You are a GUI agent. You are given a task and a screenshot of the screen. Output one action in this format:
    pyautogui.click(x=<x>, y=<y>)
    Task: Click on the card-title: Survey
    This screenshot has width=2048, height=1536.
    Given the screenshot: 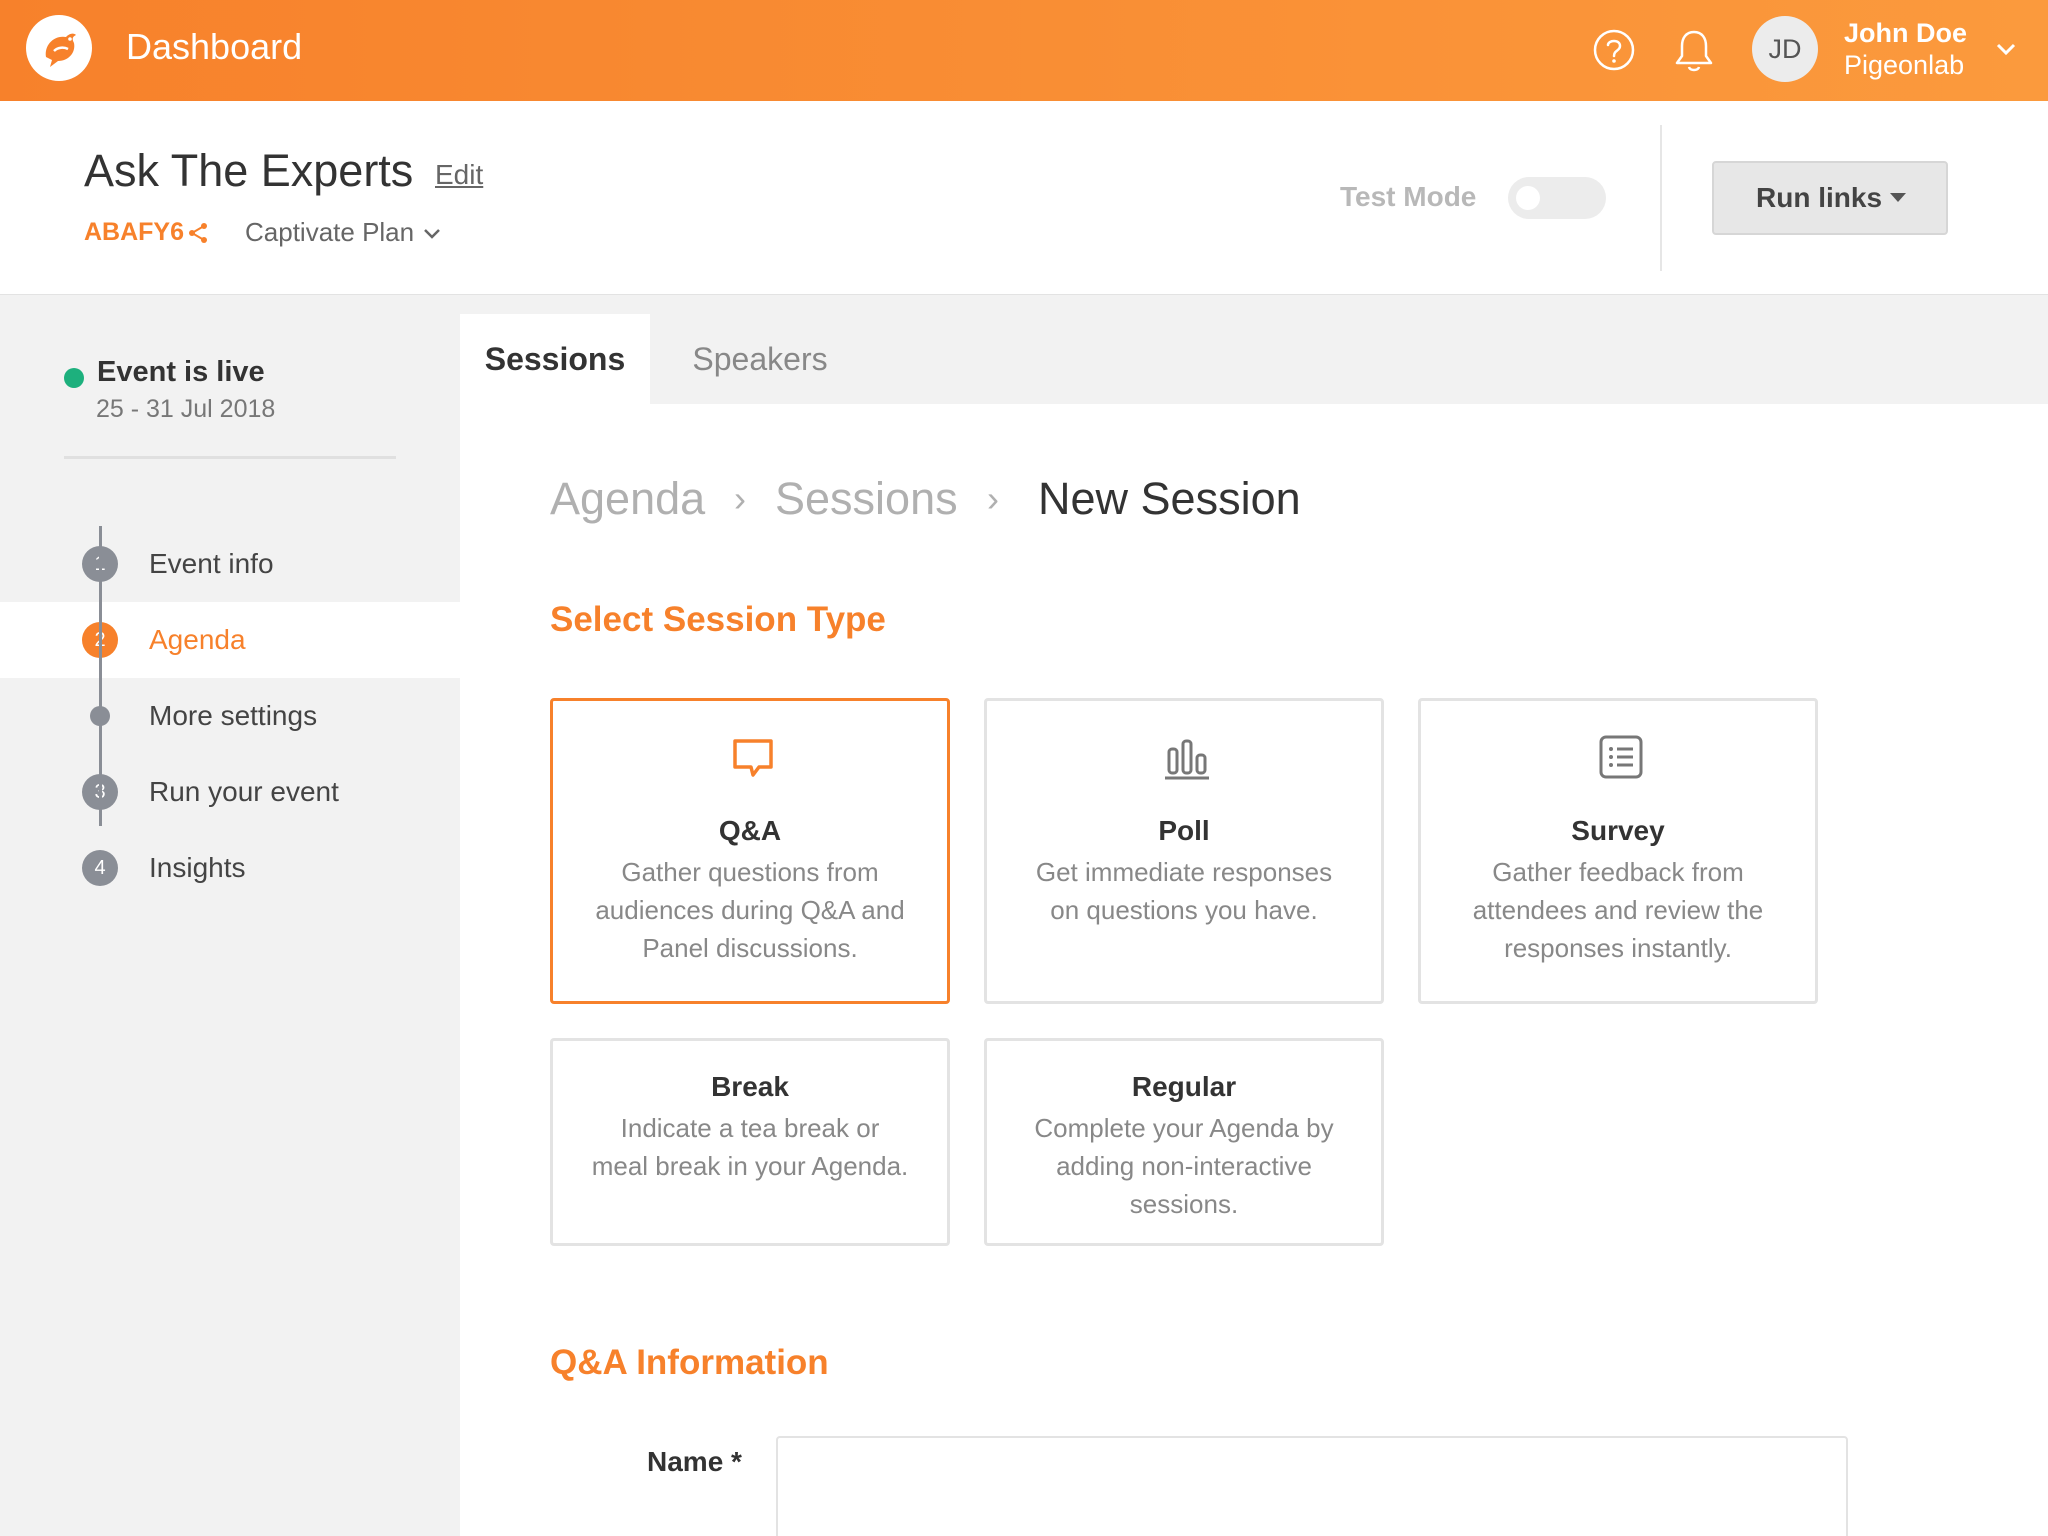 What is the action you would take?
    pyautogui.click(x=1618, y=830)
    